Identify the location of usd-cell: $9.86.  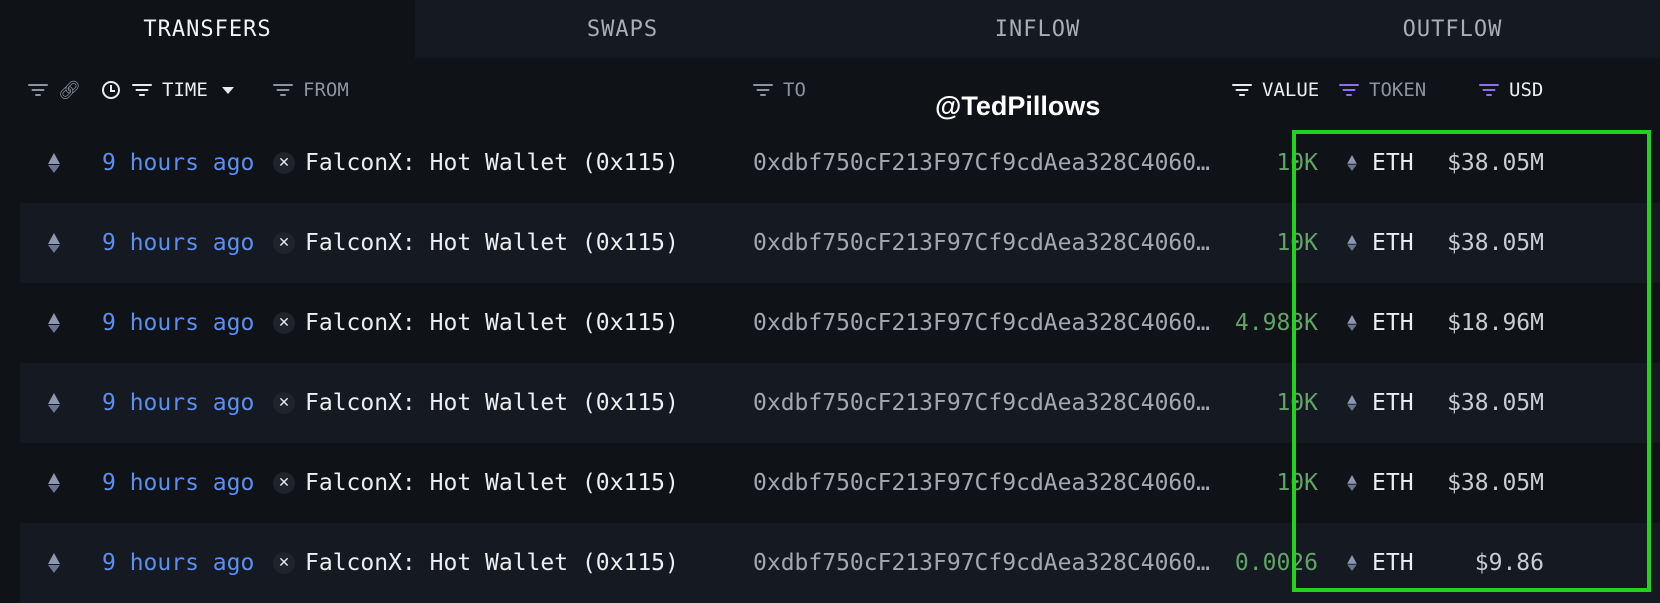
(1509, 563).